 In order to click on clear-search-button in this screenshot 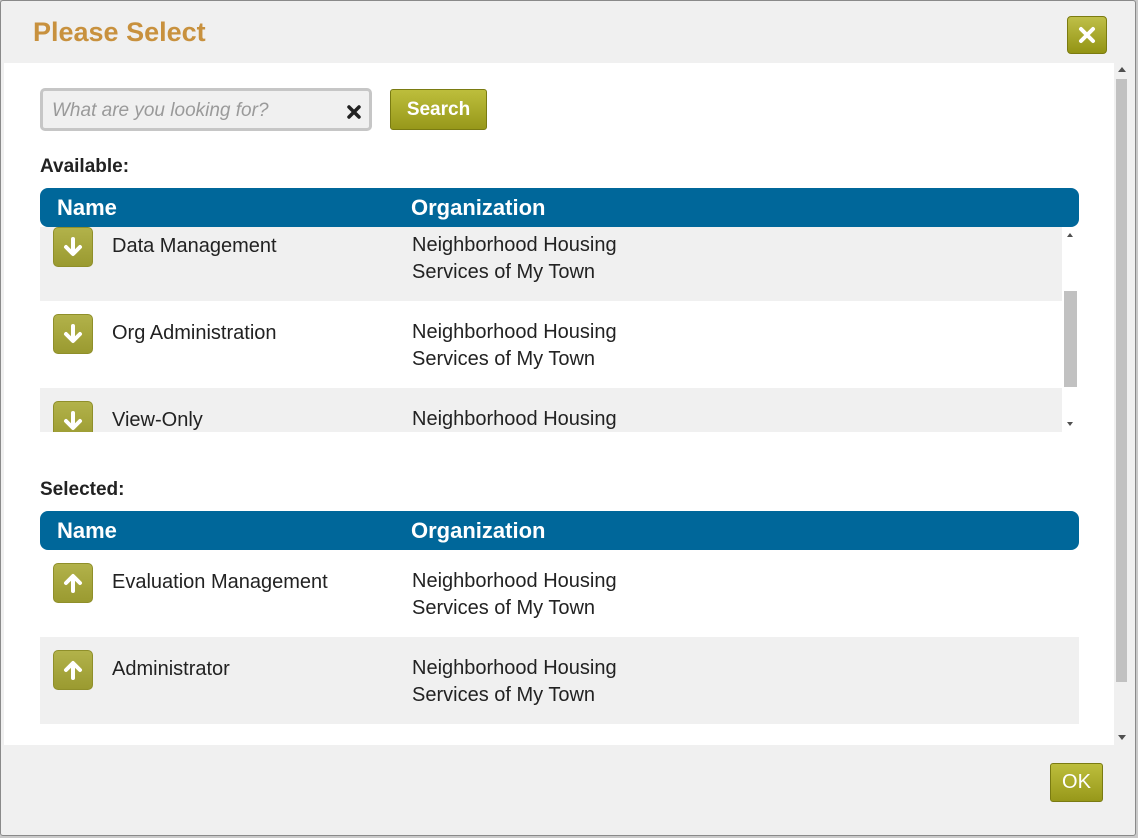, I will do `click(354, 112)`.